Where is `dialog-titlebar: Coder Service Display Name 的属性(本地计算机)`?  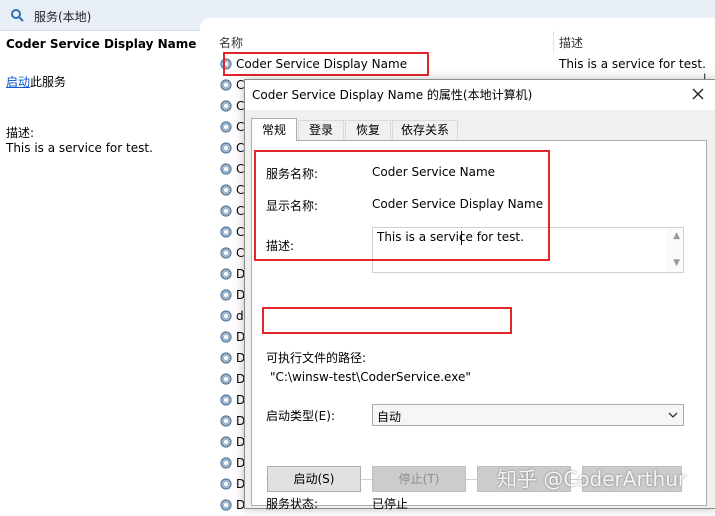
dialog-titlebar: Coder Service Display Name 的属性(本地计算机) is located at coordinates (480, 95).